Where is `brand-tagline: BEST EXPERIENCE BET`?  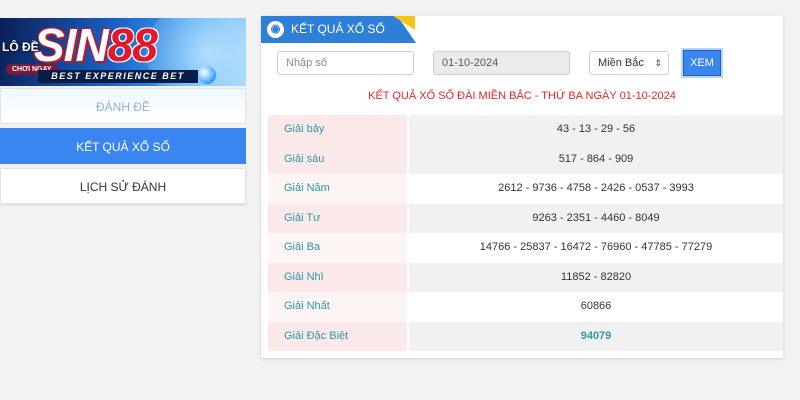 brand-tagline: BEST EXPERIENCE BET is located at coordinates (118, 76).